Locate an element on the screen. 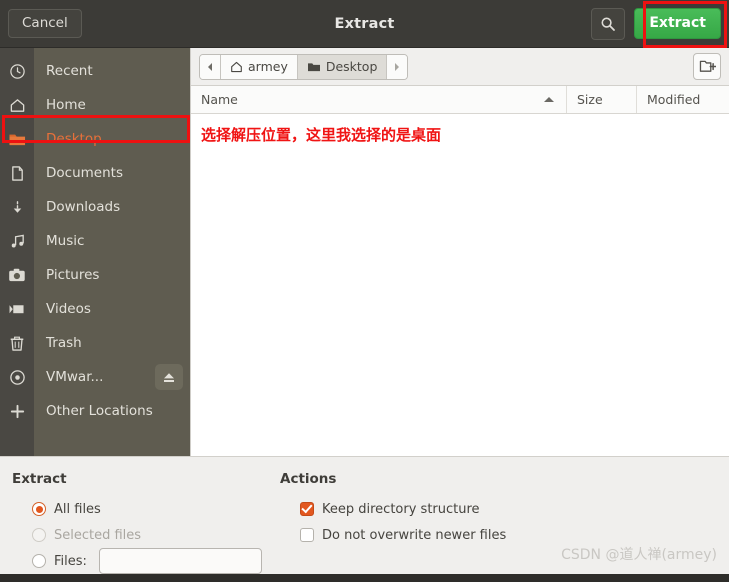  disc-icon is located at coordinates (17, 377).